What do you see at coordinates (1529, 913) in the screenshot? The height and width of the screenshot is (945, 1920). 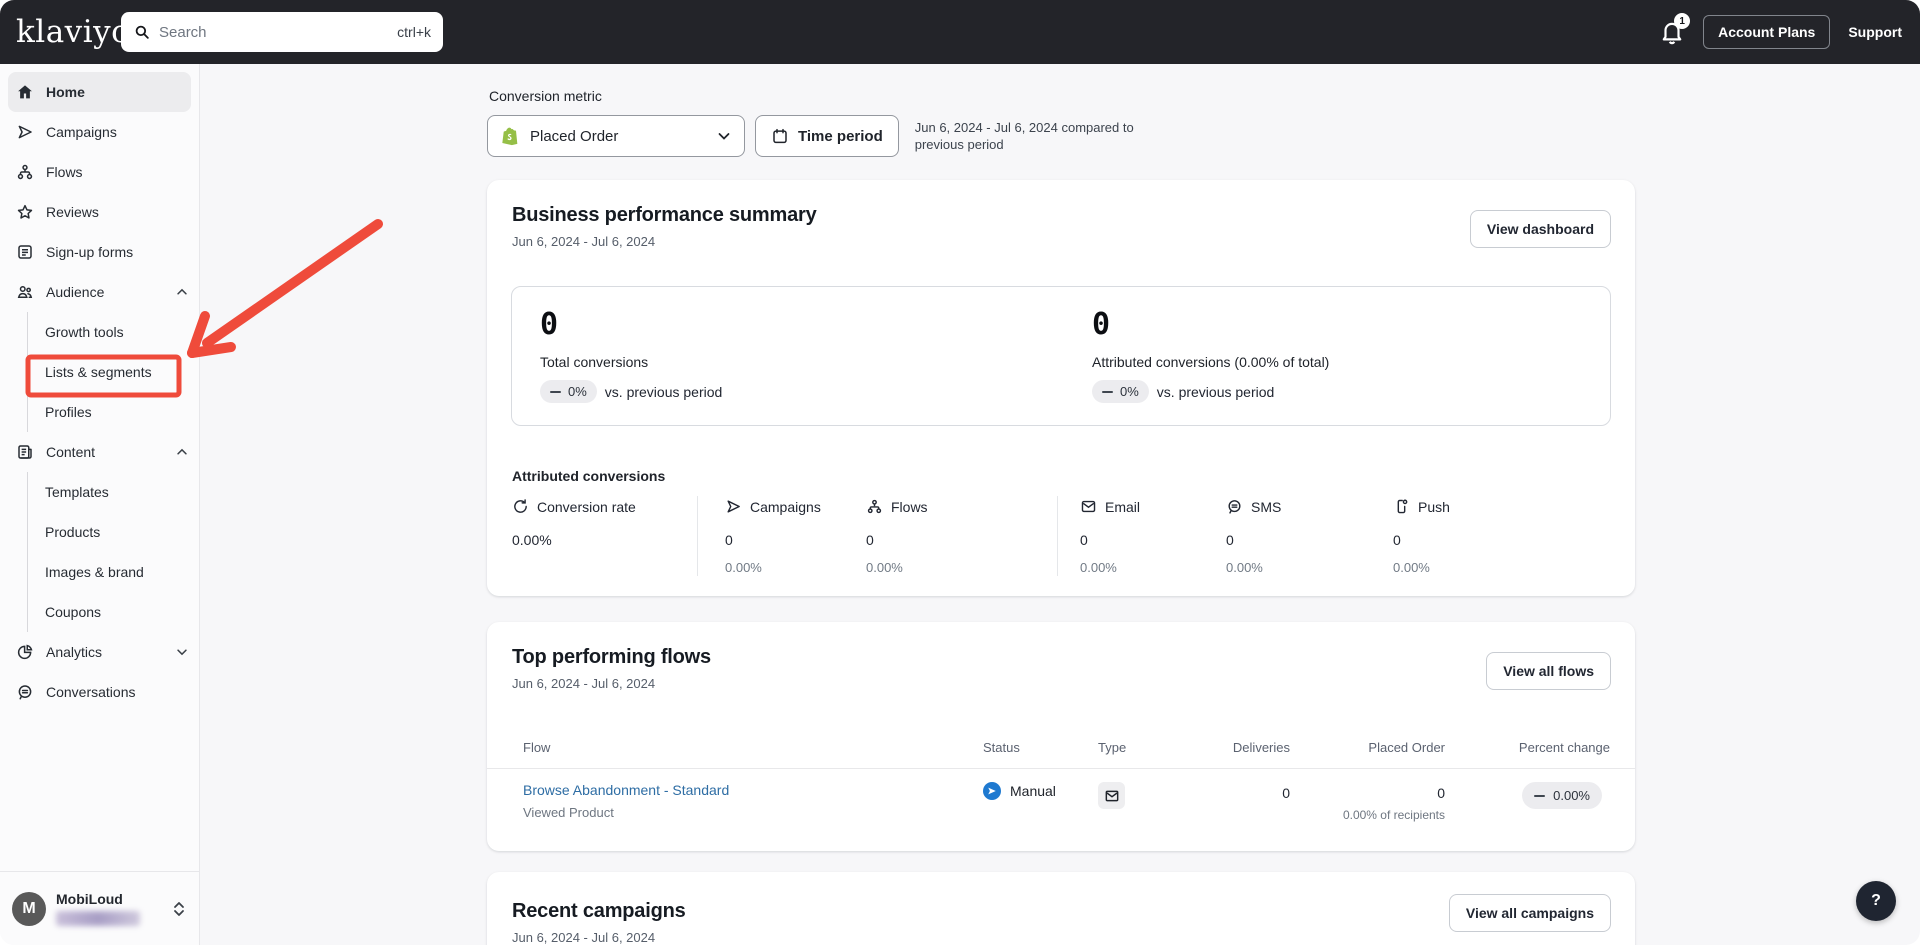 I see `view-all-campaigns-button: View all campaigns` at bounding box center [1529, 913].